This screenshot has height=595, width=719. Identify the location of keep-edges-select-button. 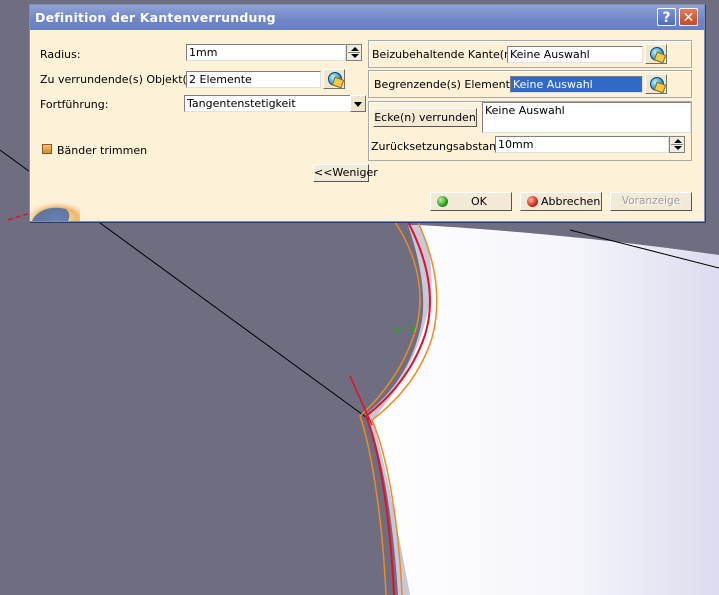
(656, 54).